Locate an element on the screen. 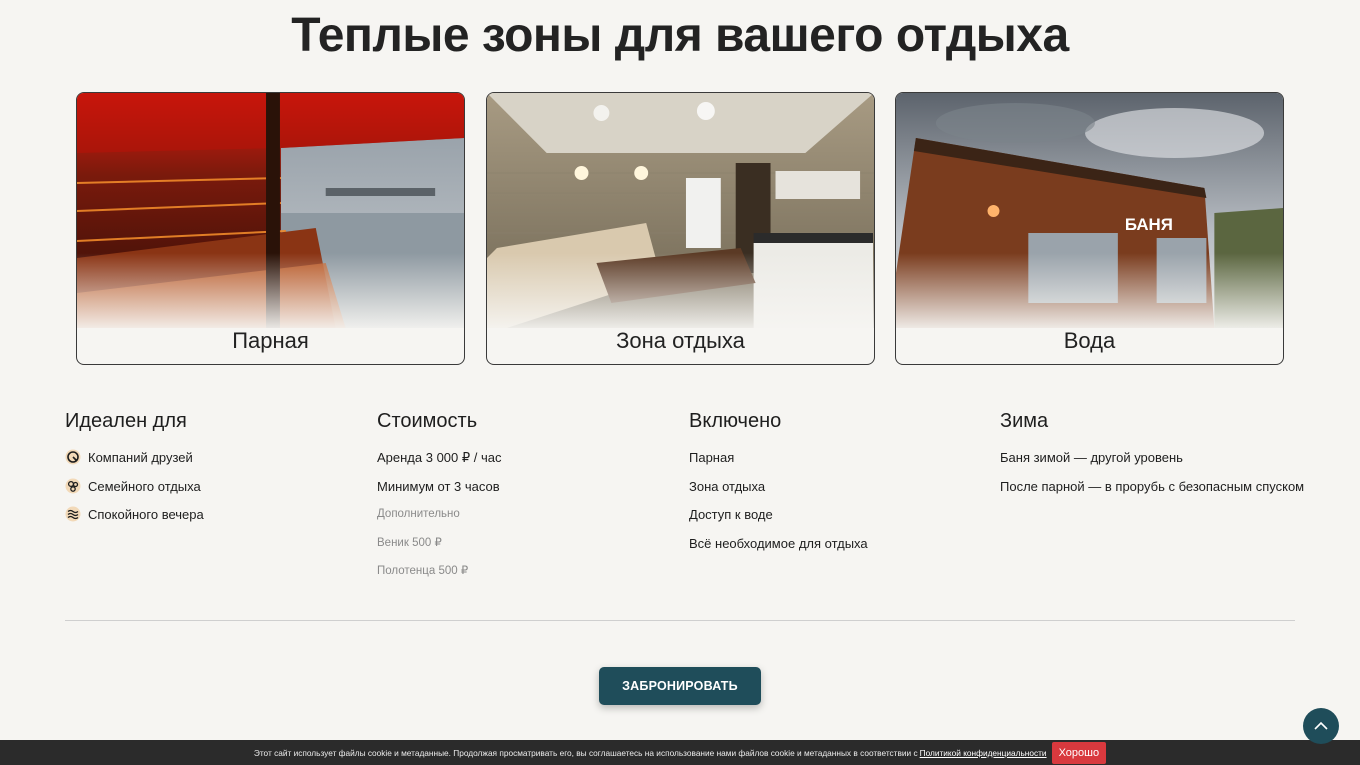 The width and height of the screenshot is (1360, 765). zone-card-lounge: Зона отдыха is located at coordinates (680, 228).